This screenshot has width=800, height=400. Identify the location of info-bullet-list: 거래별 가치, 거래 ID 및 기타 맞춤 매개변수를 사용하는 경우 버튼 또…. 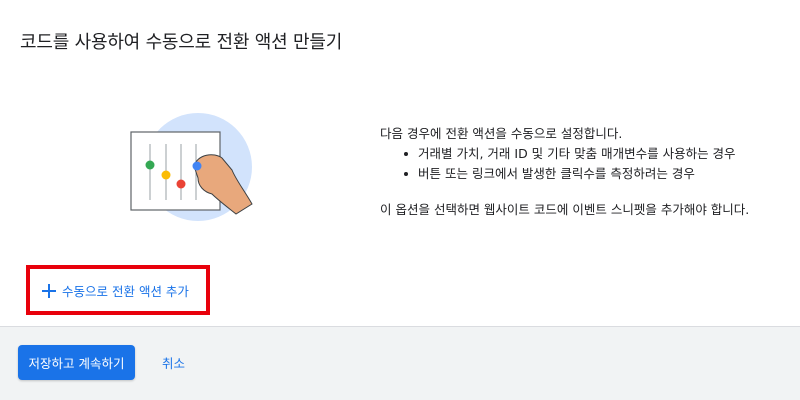
(581, 164).